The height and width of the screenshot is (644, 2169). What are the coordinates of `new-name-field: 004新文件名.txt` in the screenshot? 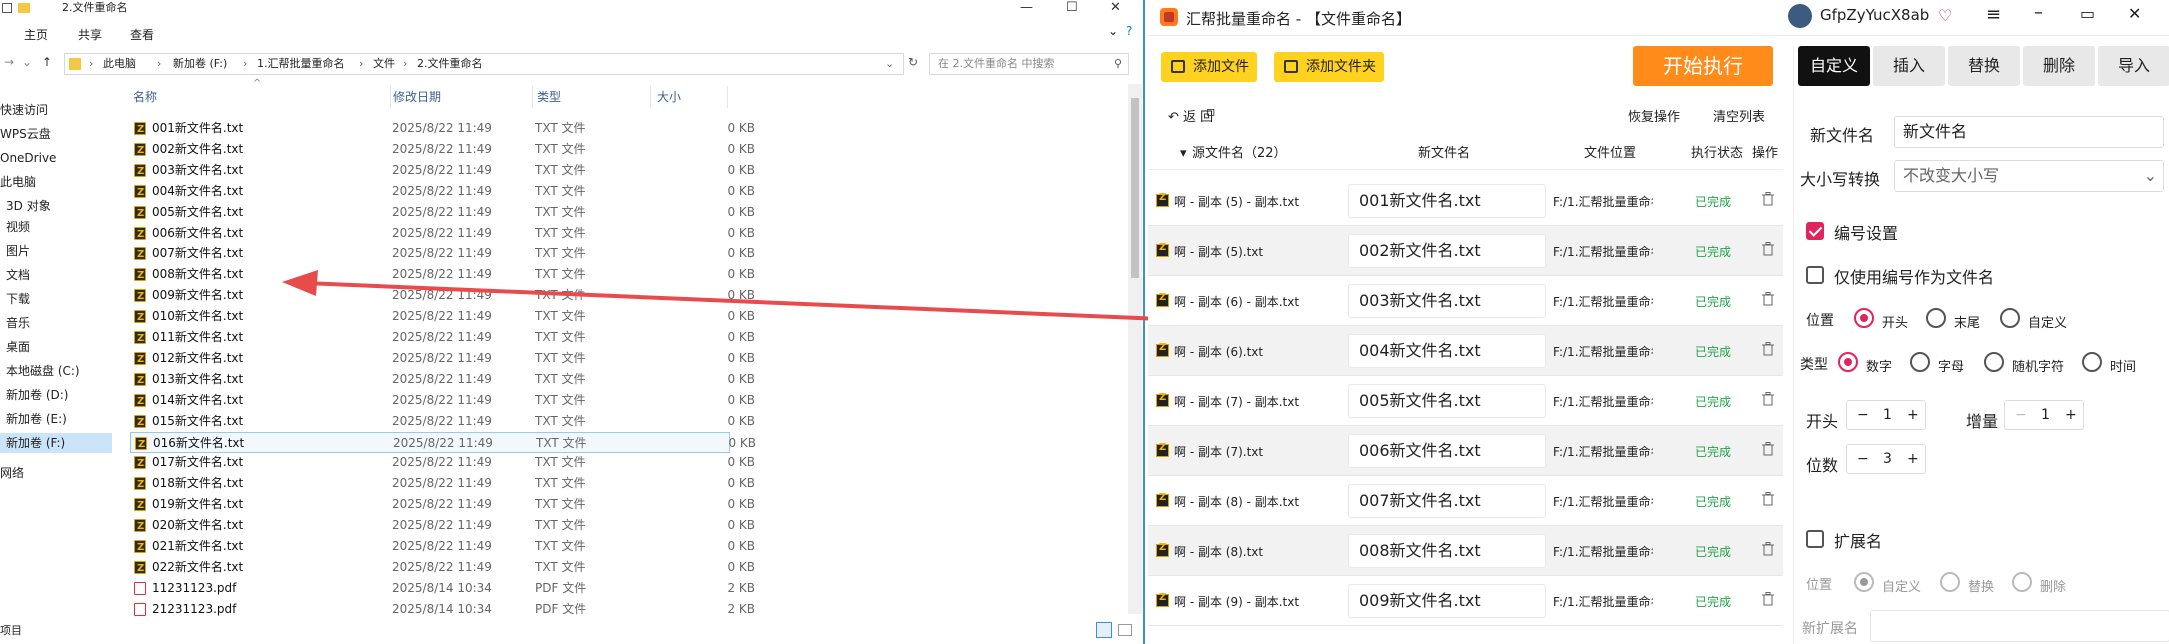 It's located at (1447, 351).